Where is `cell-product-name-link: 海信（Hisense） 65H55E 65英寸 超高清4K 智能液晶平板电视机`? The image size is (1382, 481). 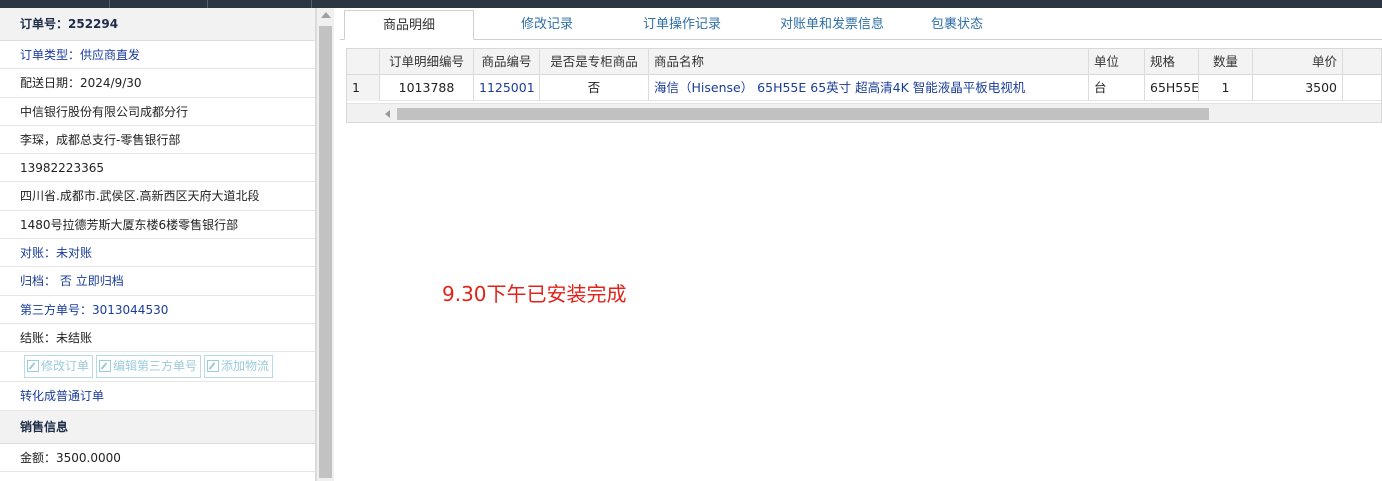 cell-product-name-link: 海信（Hisense） 65H55E 65英寸 超高清4K 智能液晶平板电视机 is located at coordinates (869, 88).